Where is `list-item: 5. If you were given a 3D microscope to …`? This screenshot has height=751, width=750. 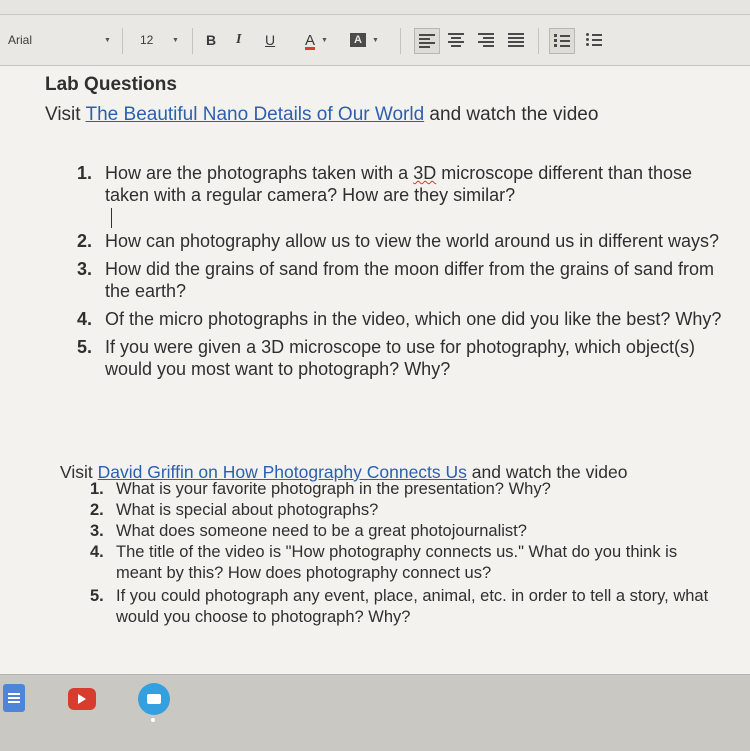
list-item: 5. If you were given a 3D microscope to … is located at coordinates (386, 358).